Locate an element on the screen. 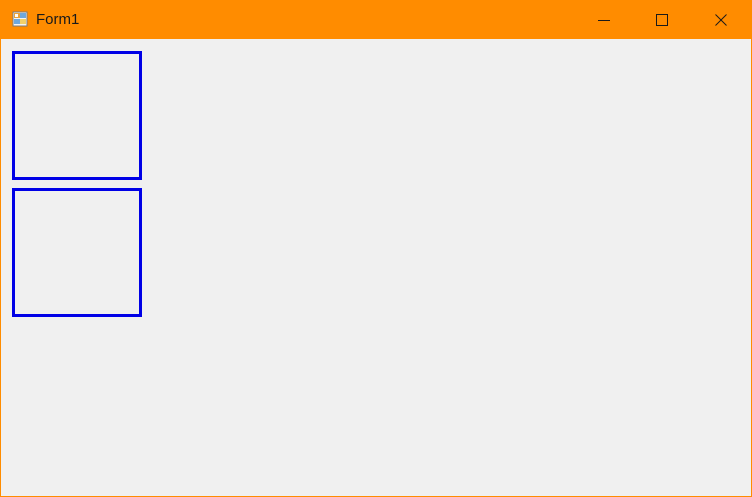 The height and width of the screenshot is (497, 752). minimize-button is located at coordinates (604, 20).